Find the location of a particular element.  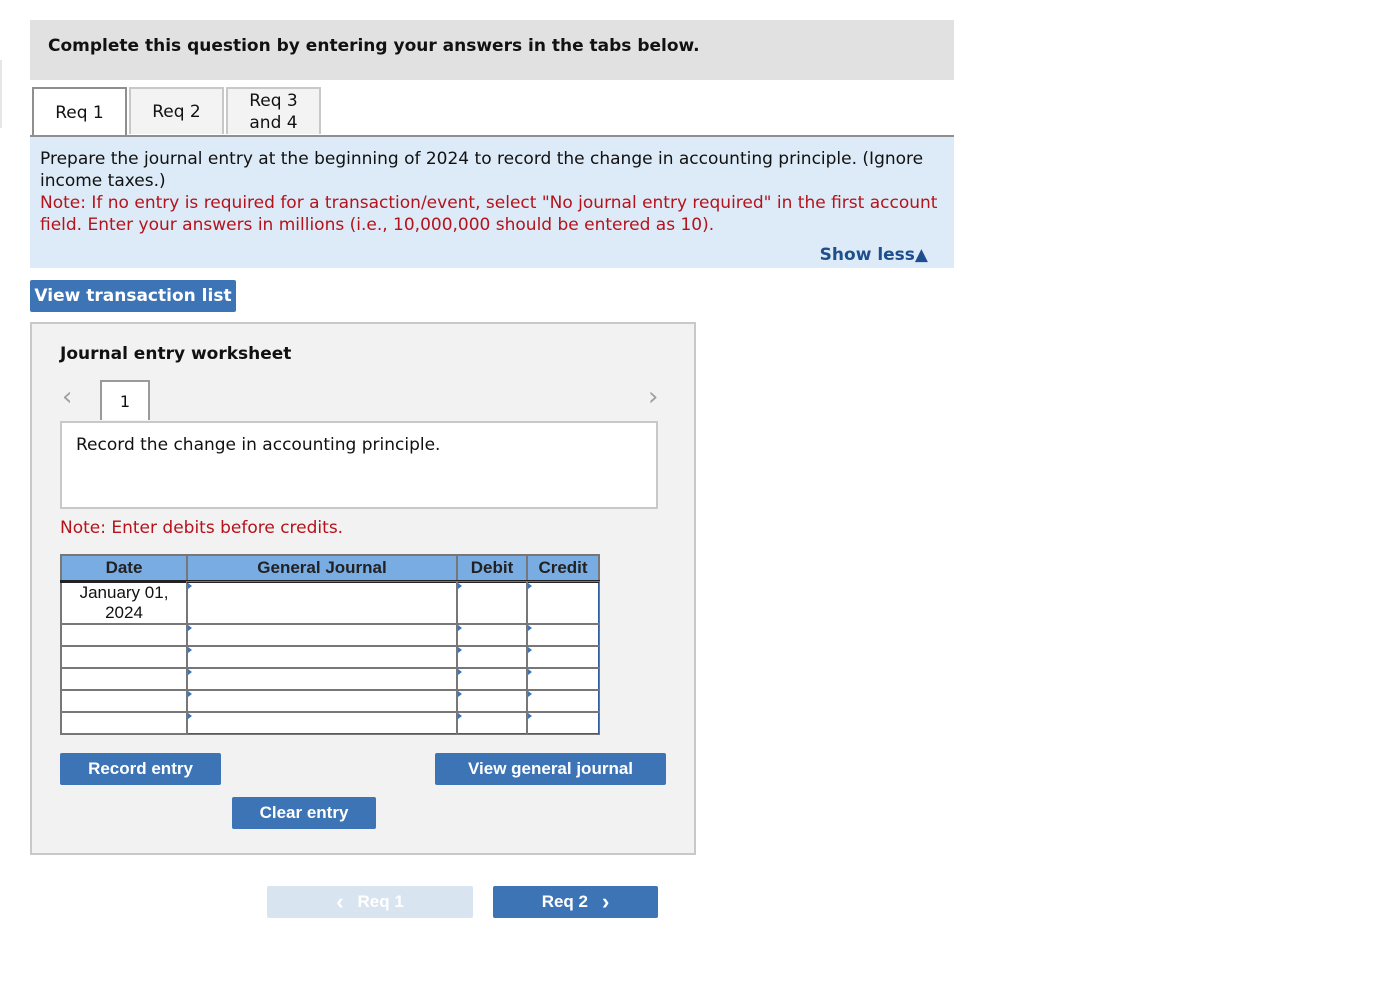

tab-label: Req 2 is located at coordinates (176, 111).